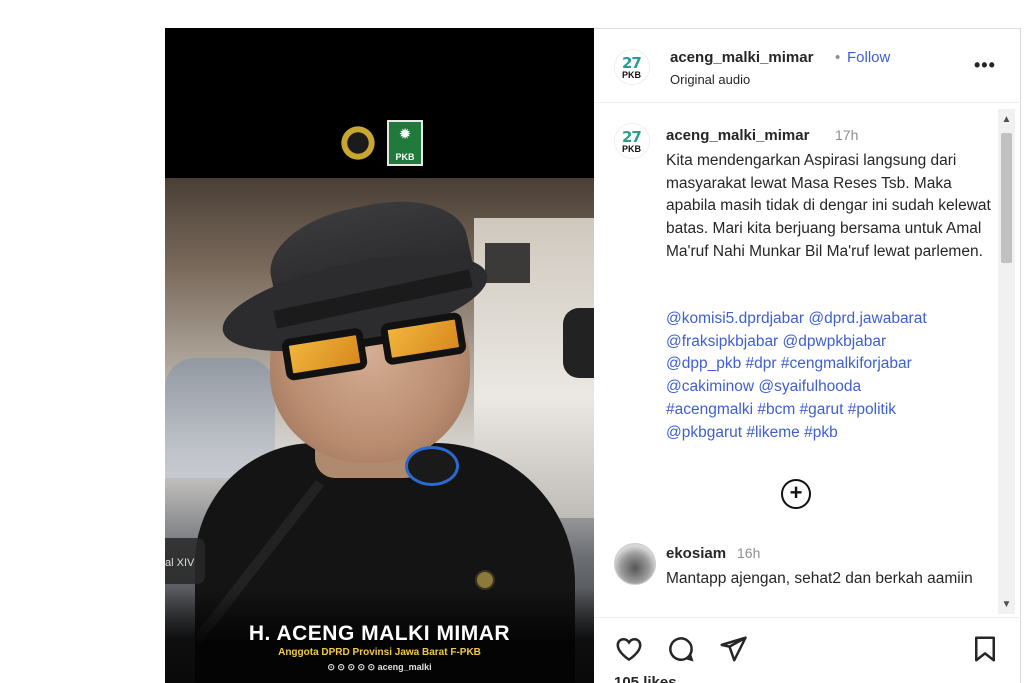 This screenshot has width=1024, height=683. What do you see at coordinates (382, 144) in the screenshot?
I see `party-logos: ✹ PKB` at bounding box center [382, 144].